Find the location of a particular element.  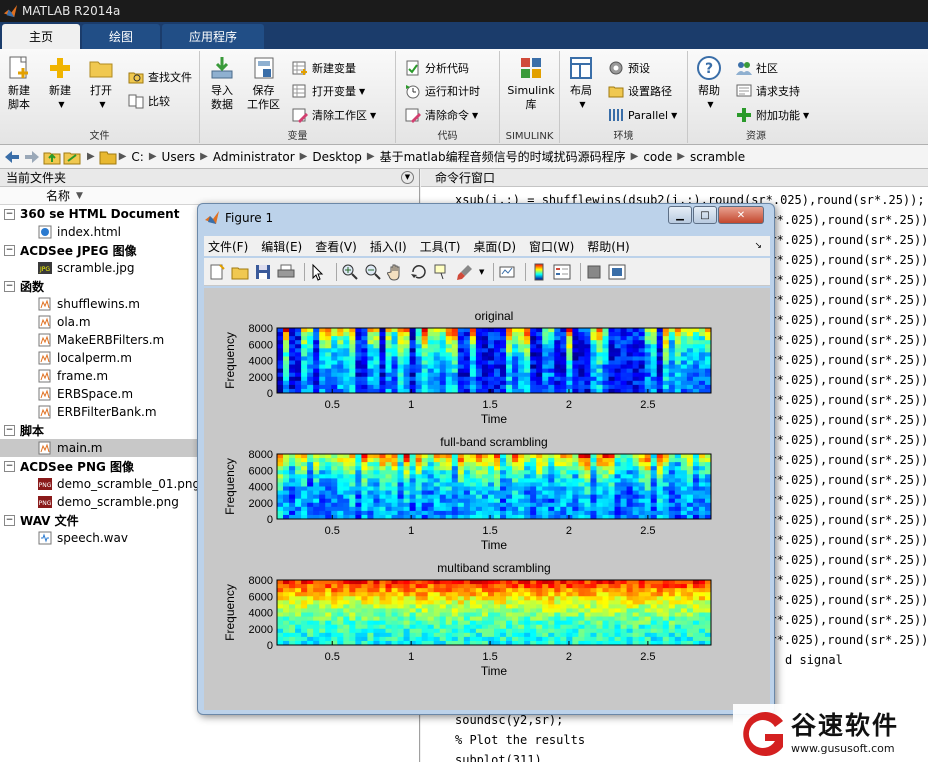

zoom-out-icon is located at coordinates (373, 272).